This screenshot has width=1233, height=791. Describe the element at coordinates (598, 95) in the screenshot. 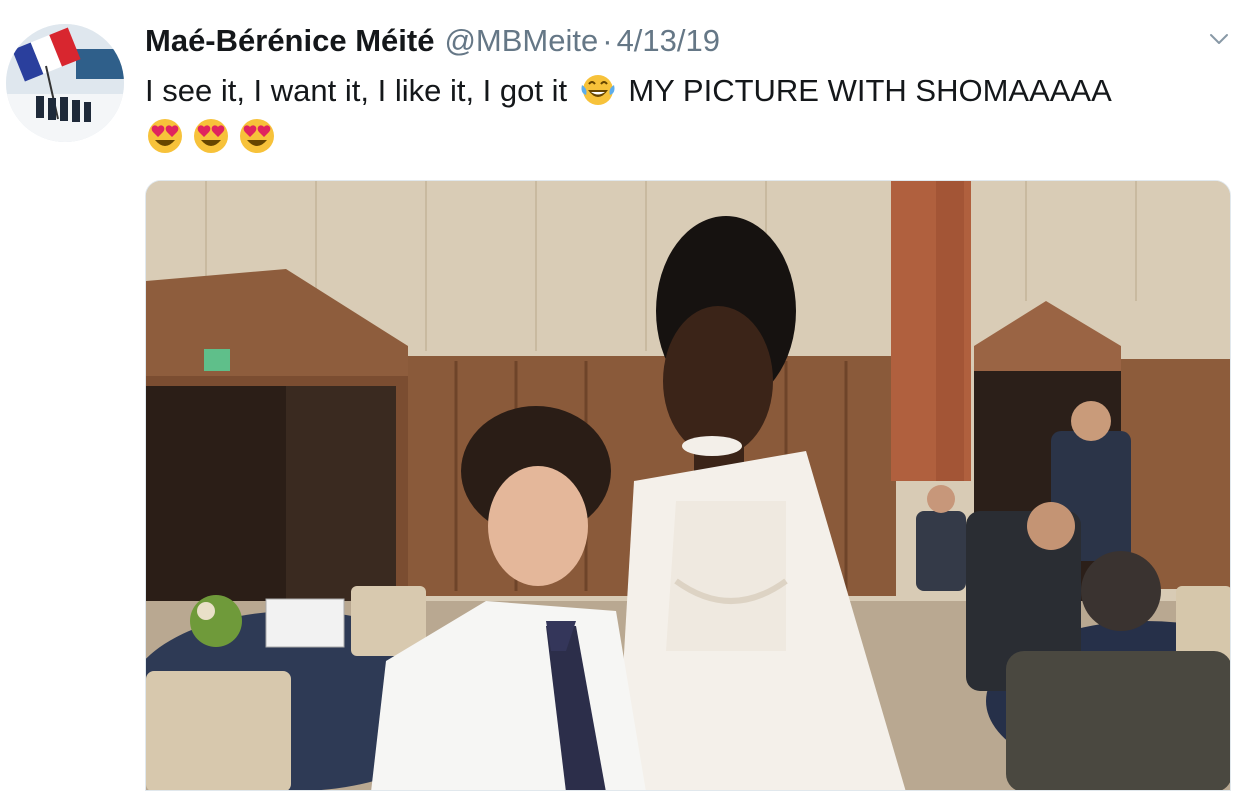

I see `tears-of-joy-emoji-icon` at that location.